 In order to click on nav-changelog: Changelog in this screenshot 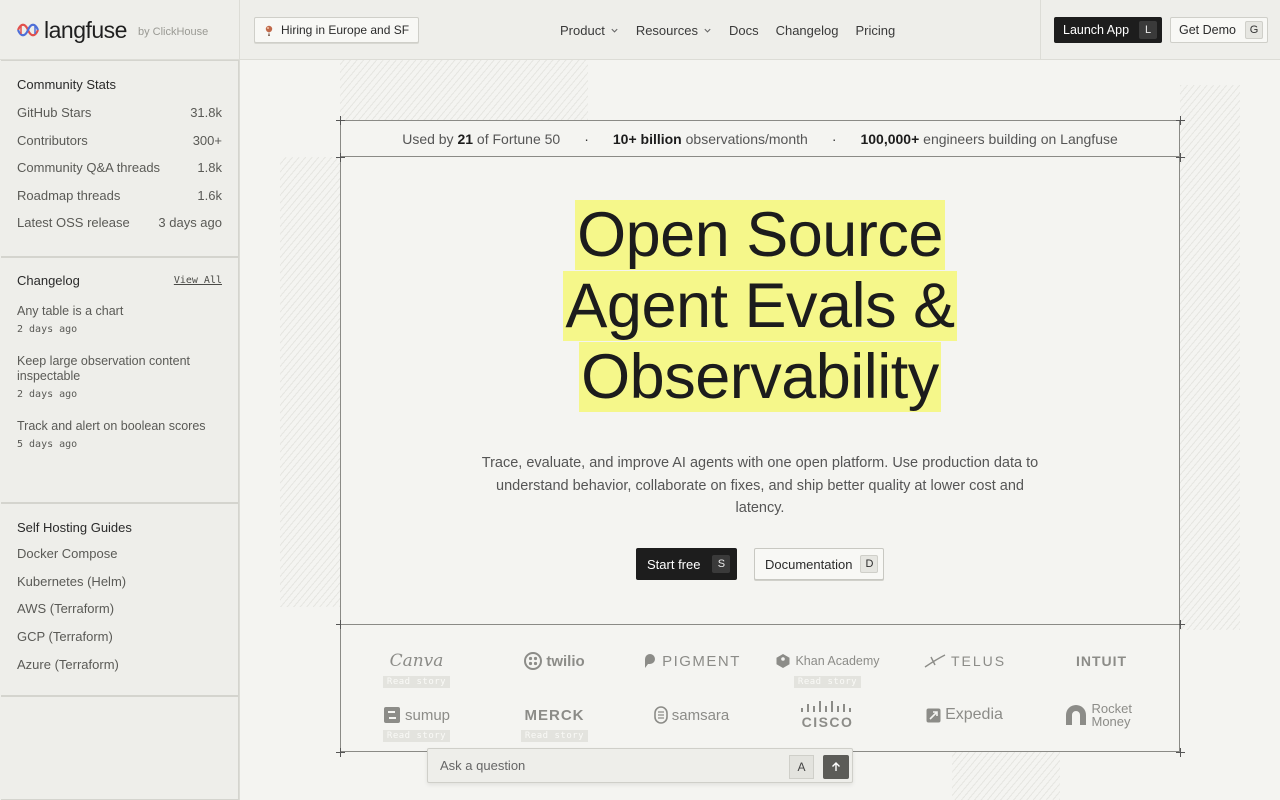, I will do `click(807, 30)`.